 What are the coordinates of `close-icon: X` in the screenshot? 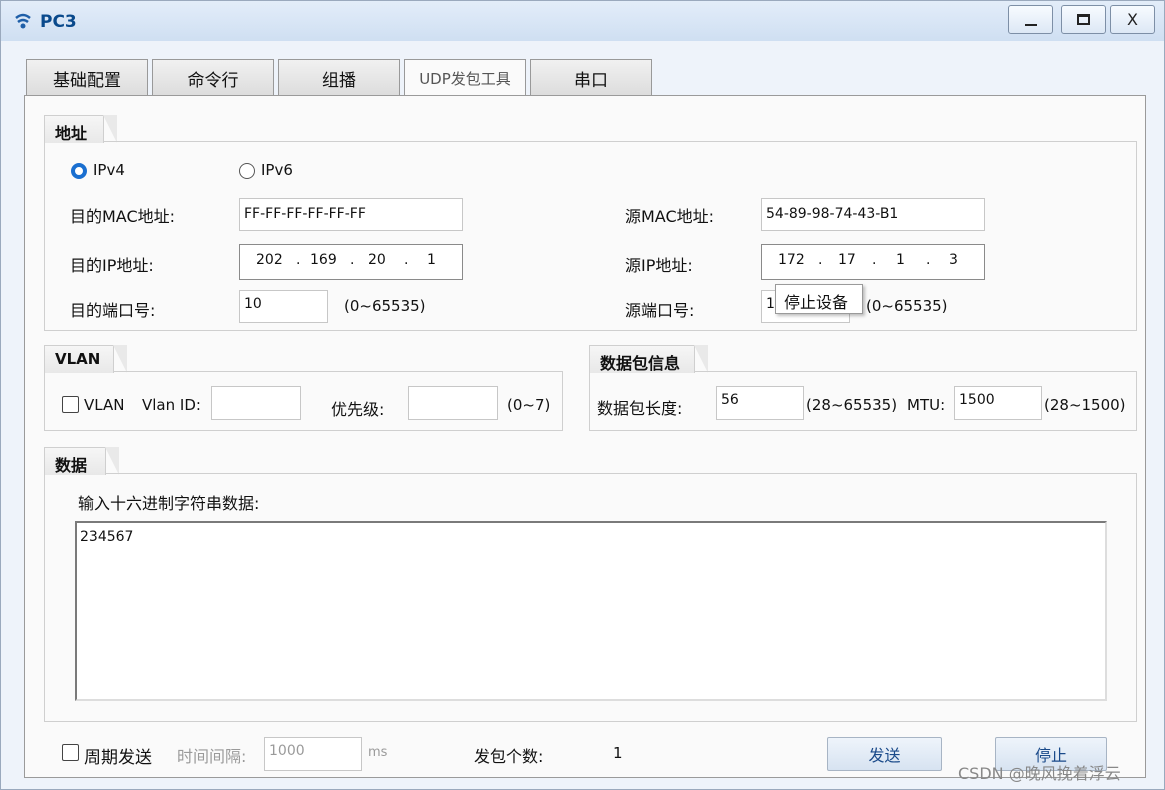 It's located at (1132, 19).